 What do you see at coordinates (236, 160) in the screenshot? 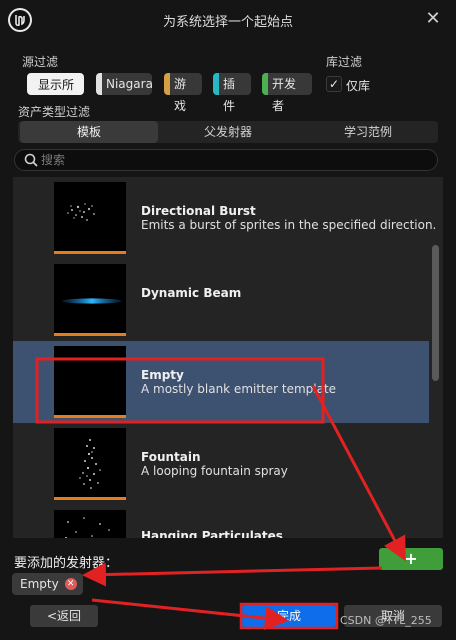
I see `search-input` at bounding box center [236, 160].